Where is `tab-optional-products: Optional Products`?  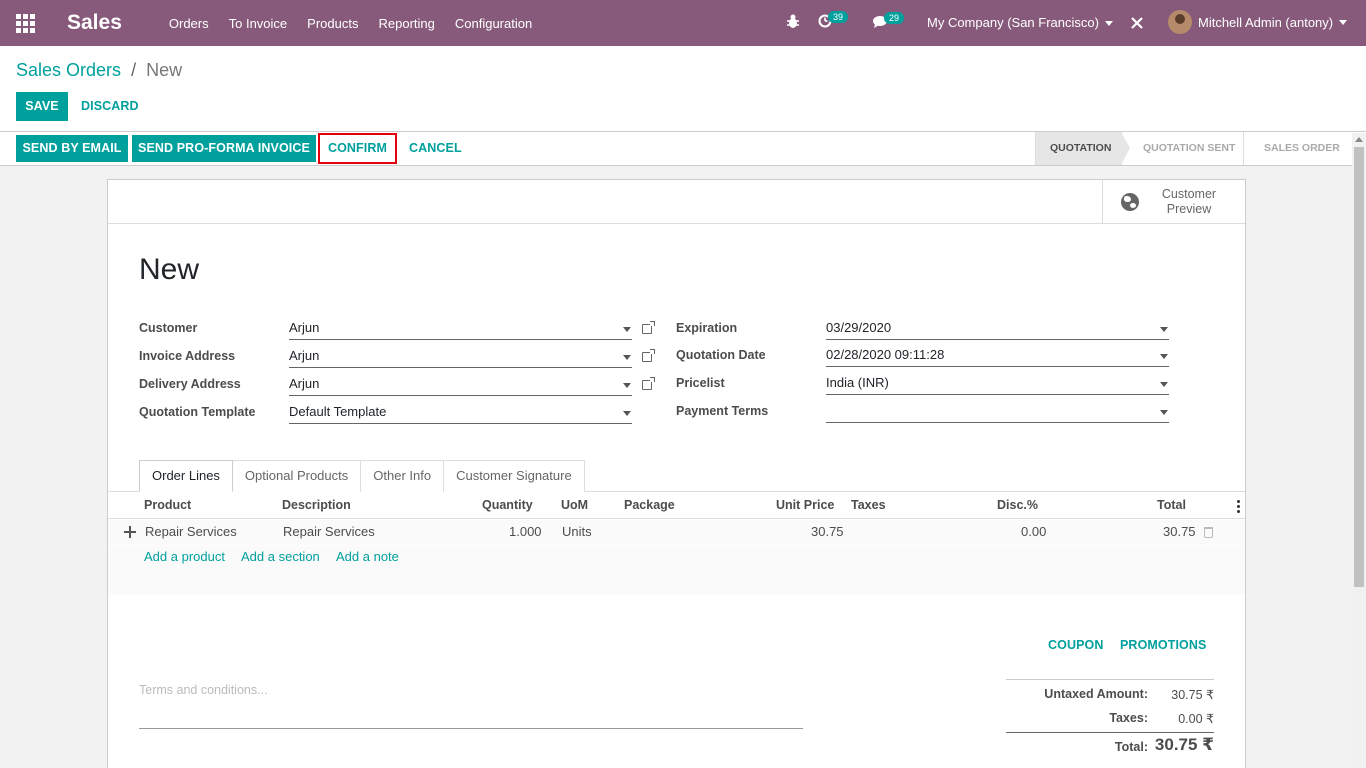
tab-optional-products: Optional Products is located at coordinates (296, 476).